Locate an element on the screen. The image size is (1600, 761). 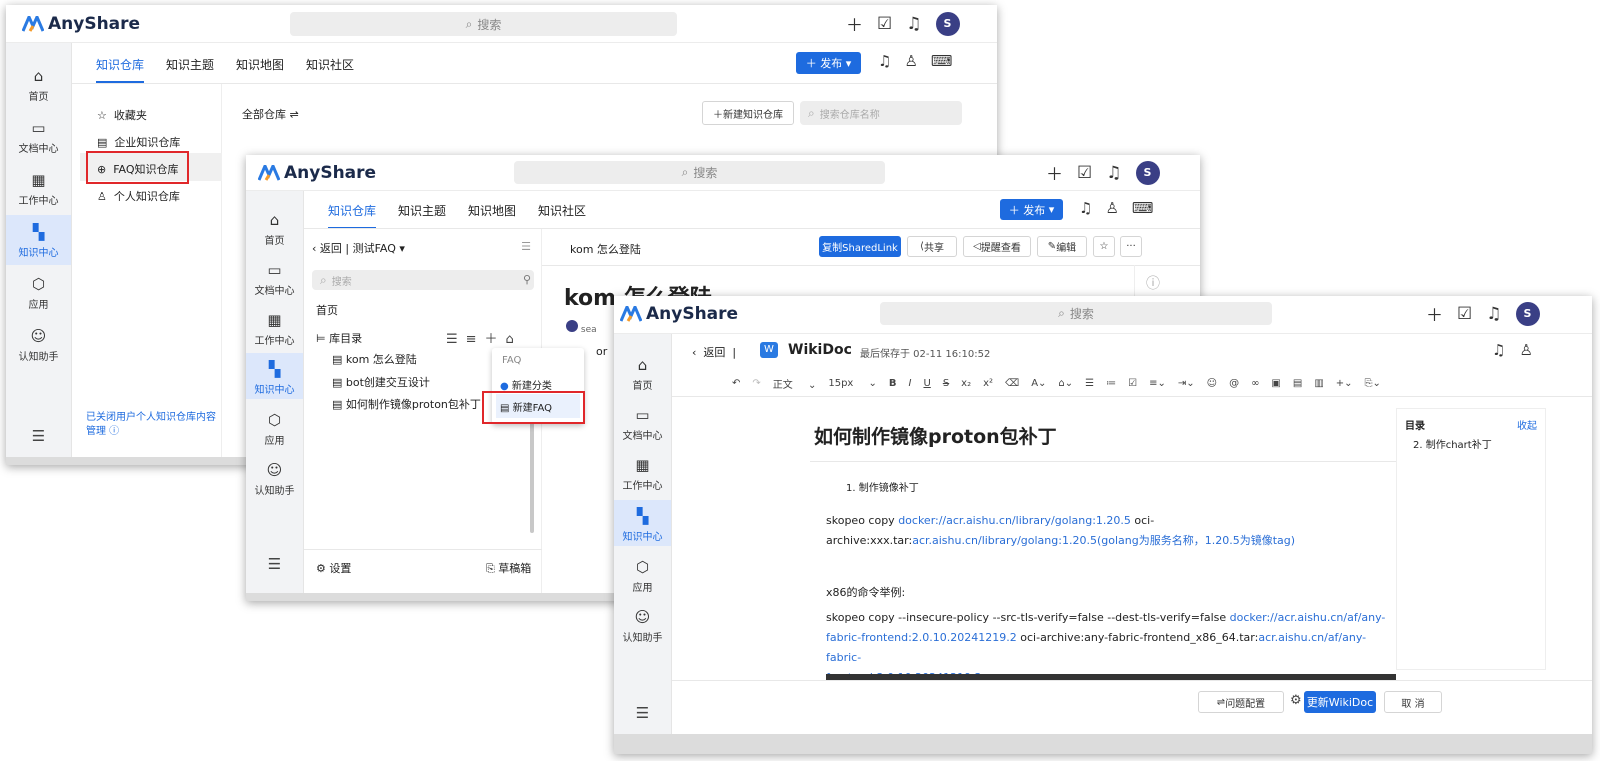
undo-icon: ↶ is located at coordinates (736, 383).